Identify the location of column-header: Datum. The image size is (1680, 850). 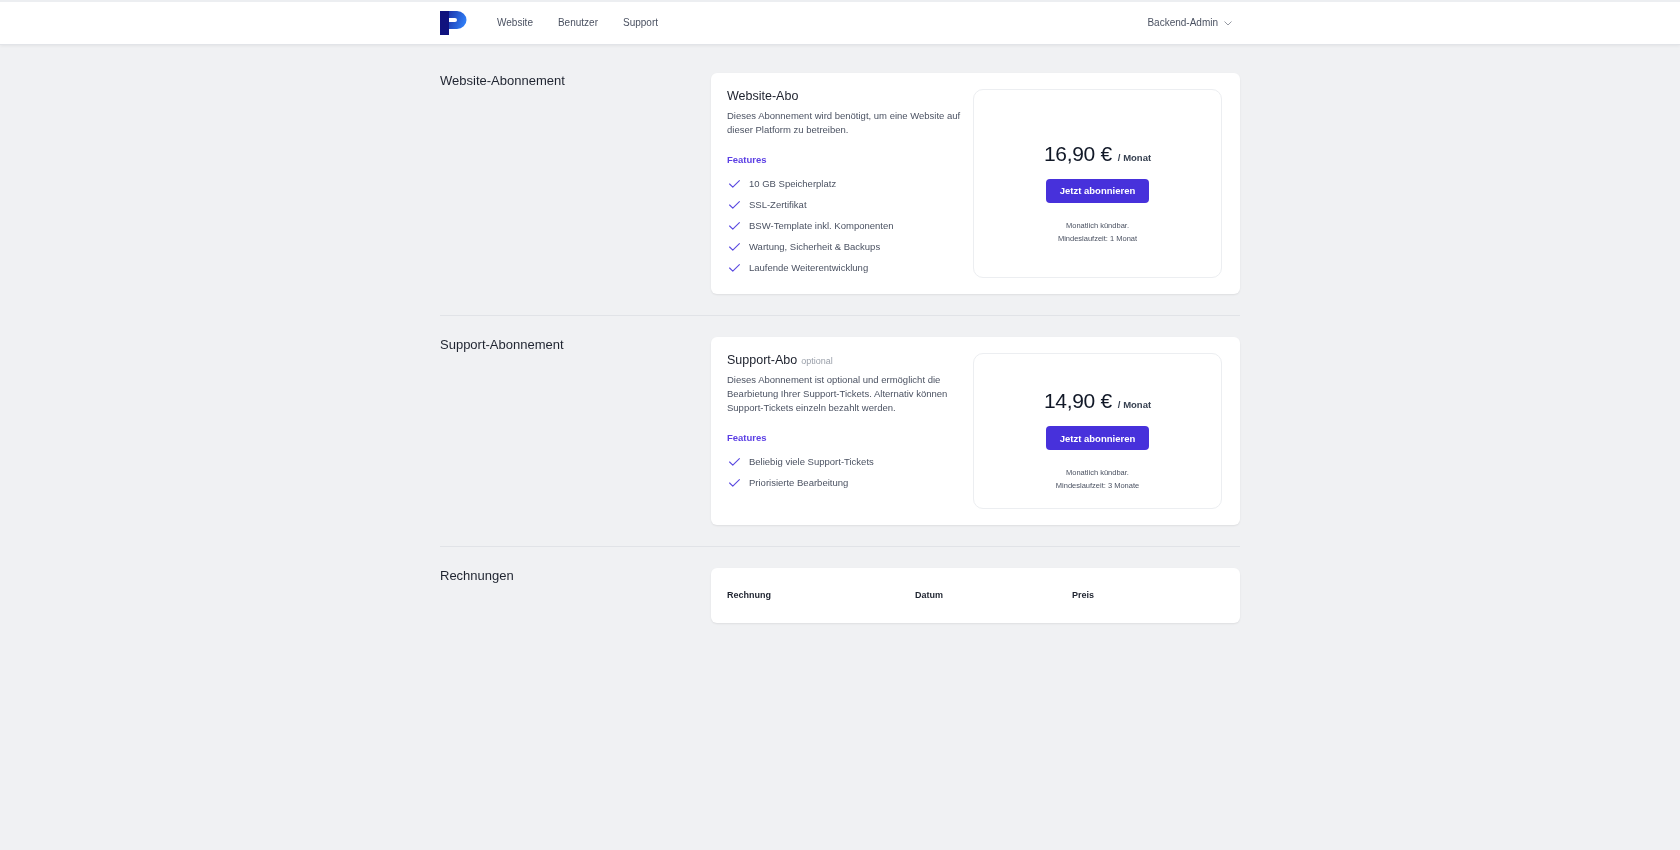
(929, 595).